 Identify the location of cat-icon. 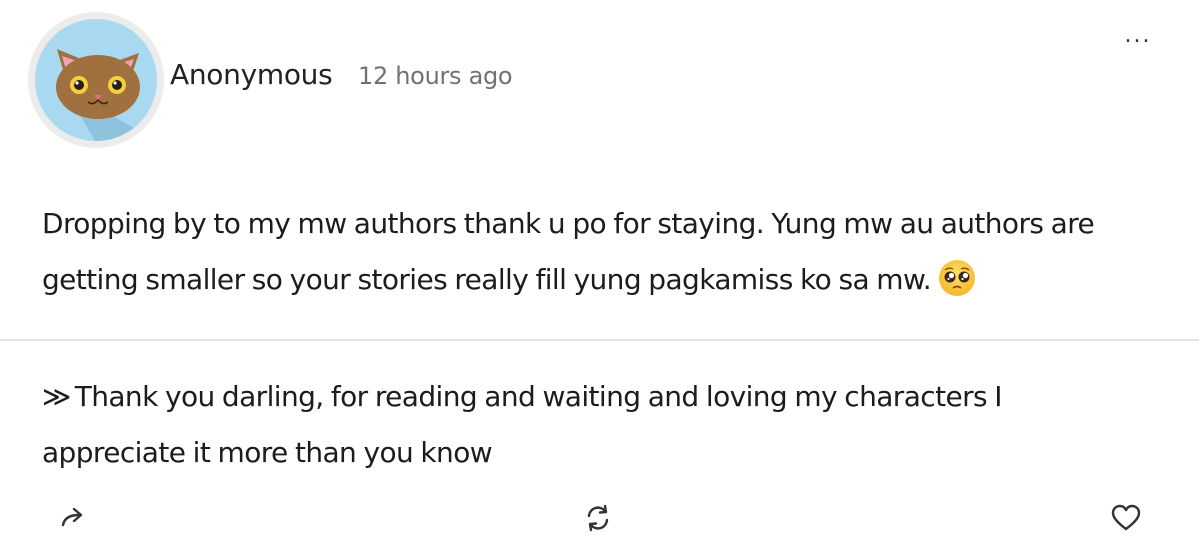
(106, 95).